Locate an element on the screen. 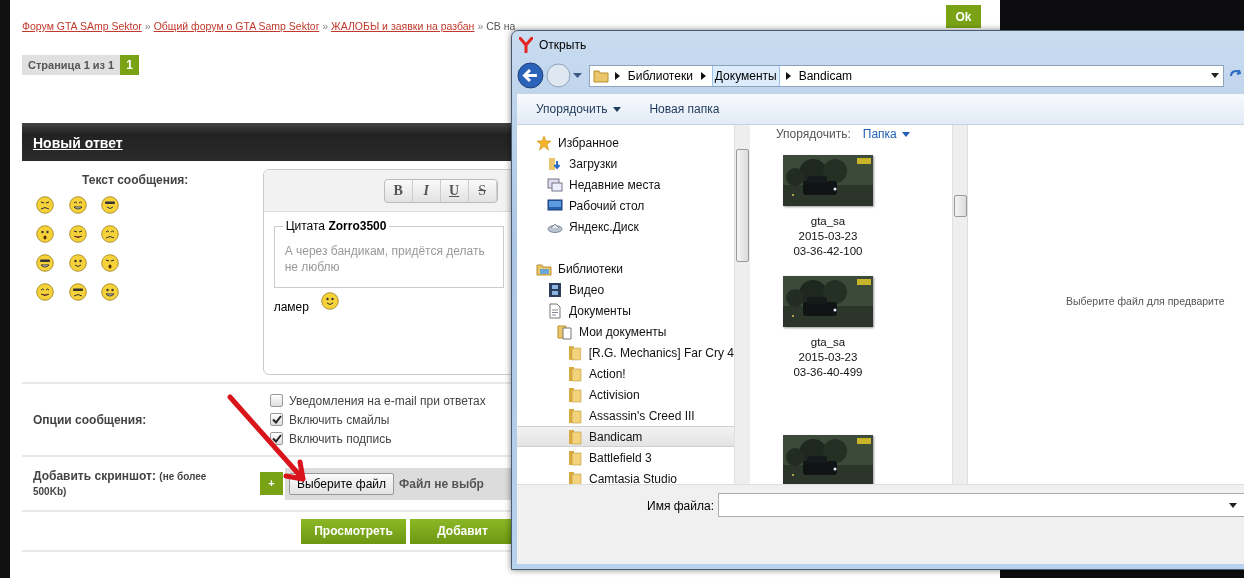 Image resolution: width=1244 pixels, height=578 pixels. tree-item: Видео is located at coordinates (625, 289).